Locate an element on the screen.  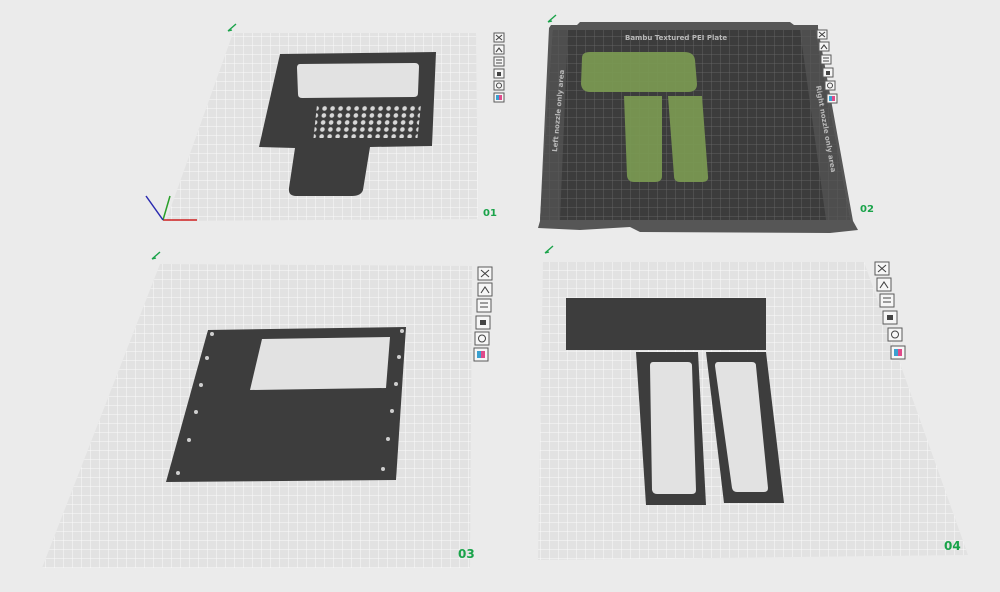
bed-type-label: Bambu Textured PEI Plate is located at coordinates (676, 38).